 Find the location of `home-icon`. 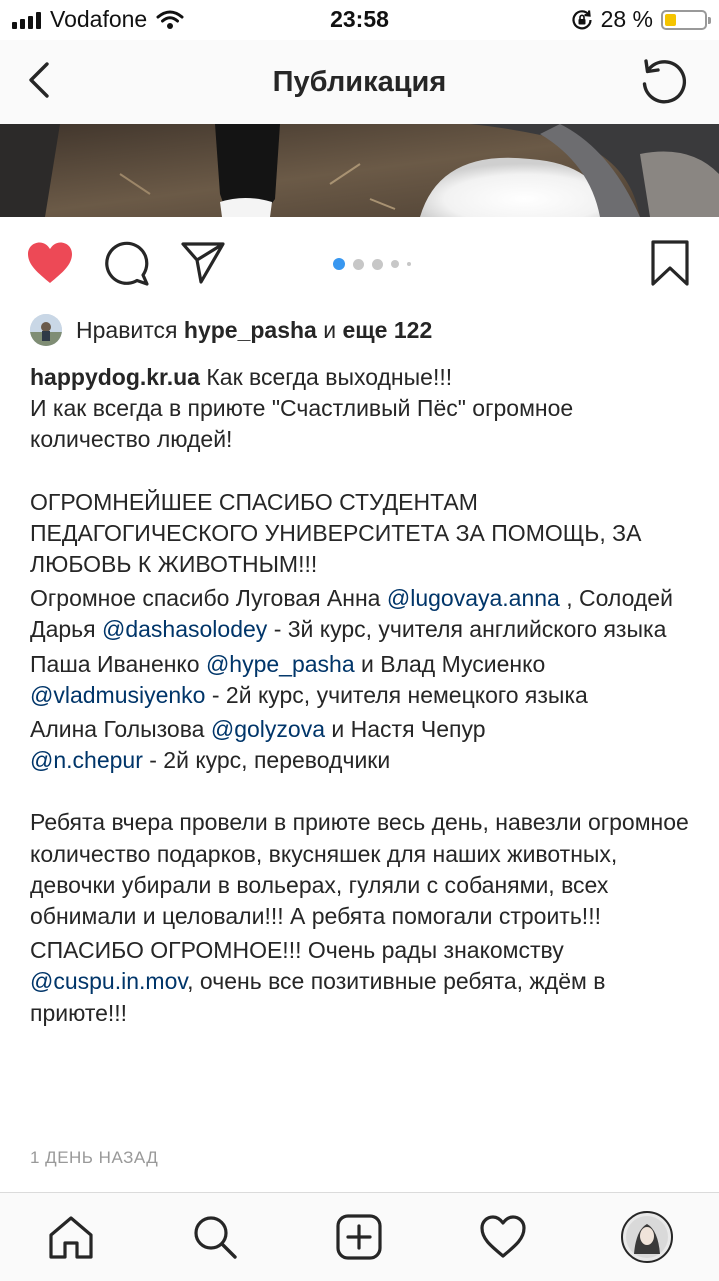

home-icon is located at coordinates (71, 1237).